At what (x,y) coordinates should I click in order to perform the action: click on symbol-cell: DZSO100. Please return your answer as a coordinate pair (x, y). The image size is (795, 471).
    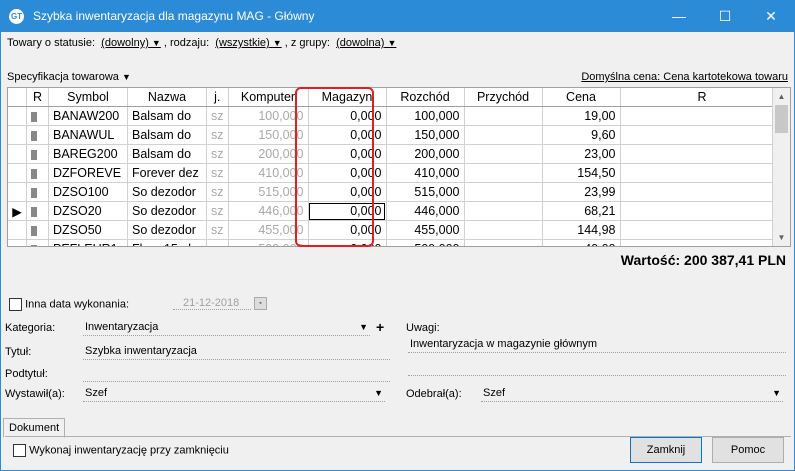
    Looking at the image, I should click on (88, 192).